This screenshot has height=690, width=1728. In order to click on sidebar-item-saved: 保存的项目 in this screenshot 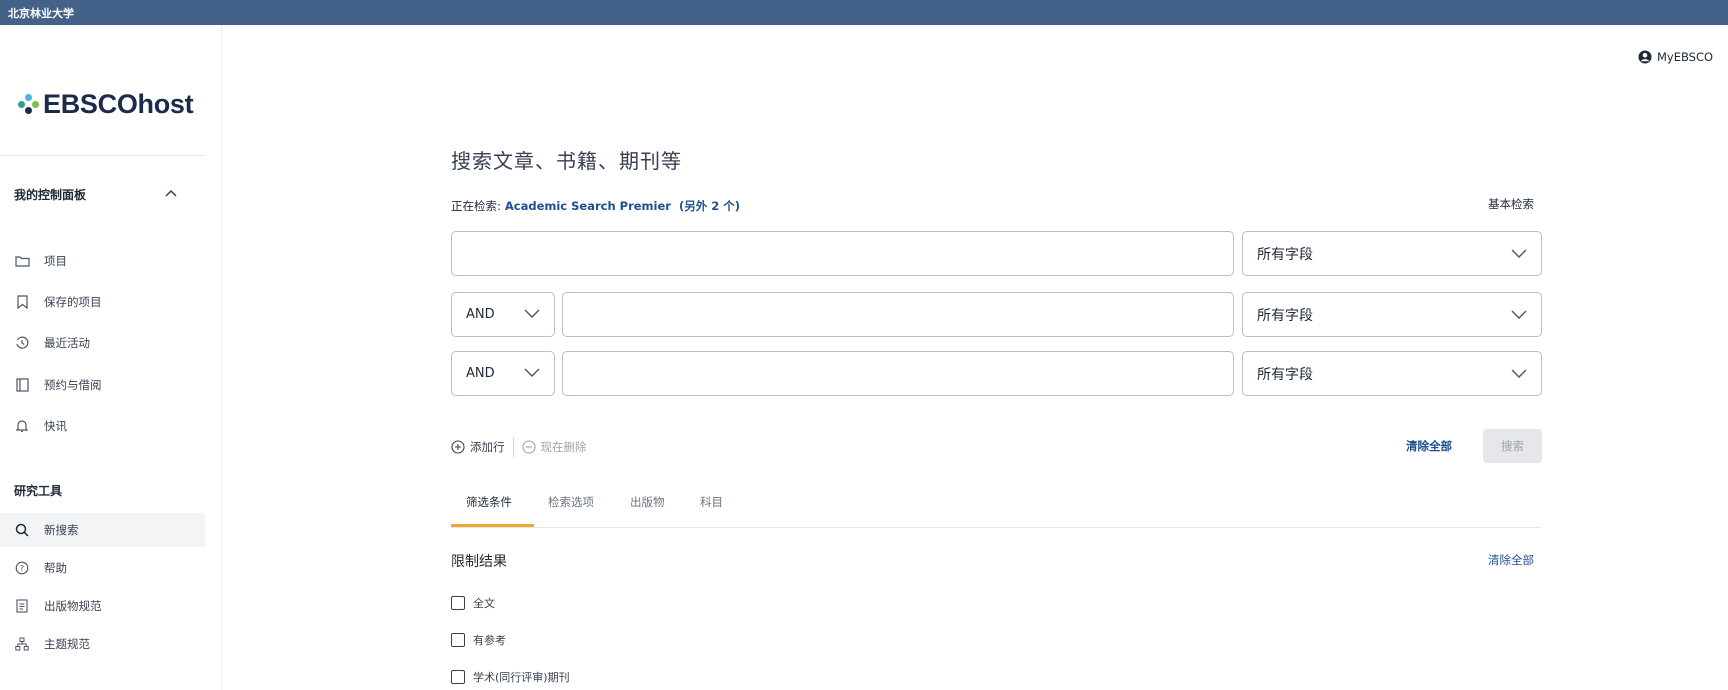, I will do `click(102, 302)`.